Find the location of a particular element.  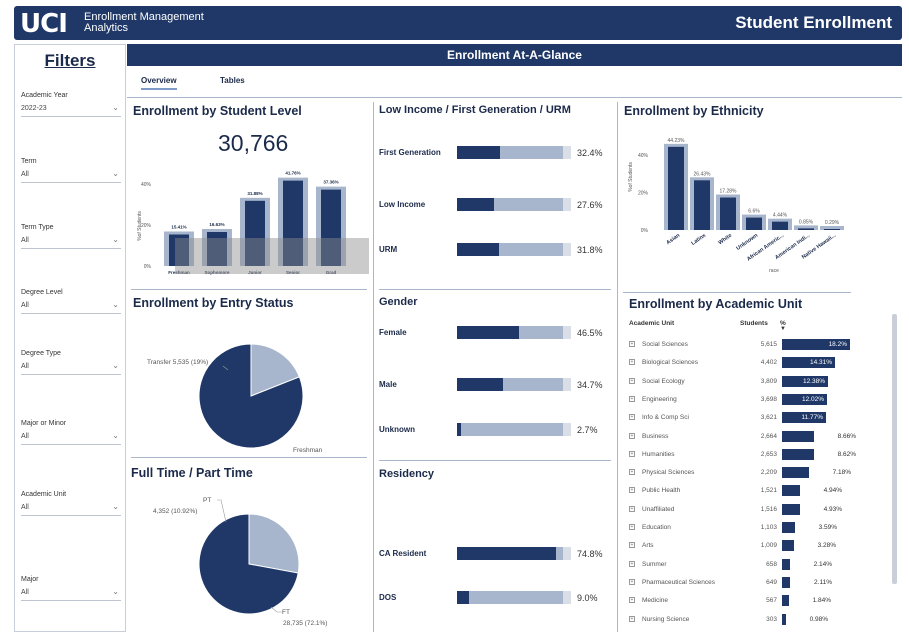

sort-desc-icon: ▼ is located at coordinates (783, 329).